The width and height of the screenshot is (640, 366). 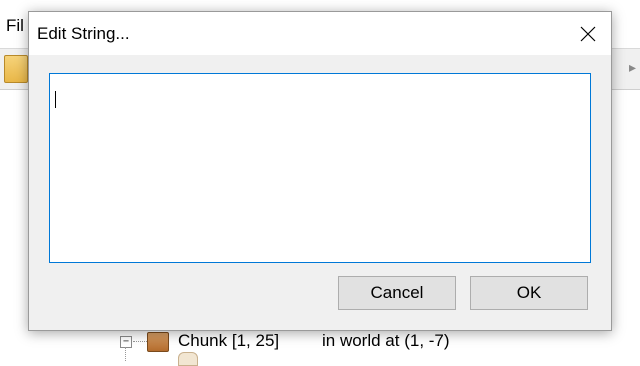 What do you see at coordinates (529, 293) in the screenshot?
I see `ok-button: OK` at bounding box center [529, 293].